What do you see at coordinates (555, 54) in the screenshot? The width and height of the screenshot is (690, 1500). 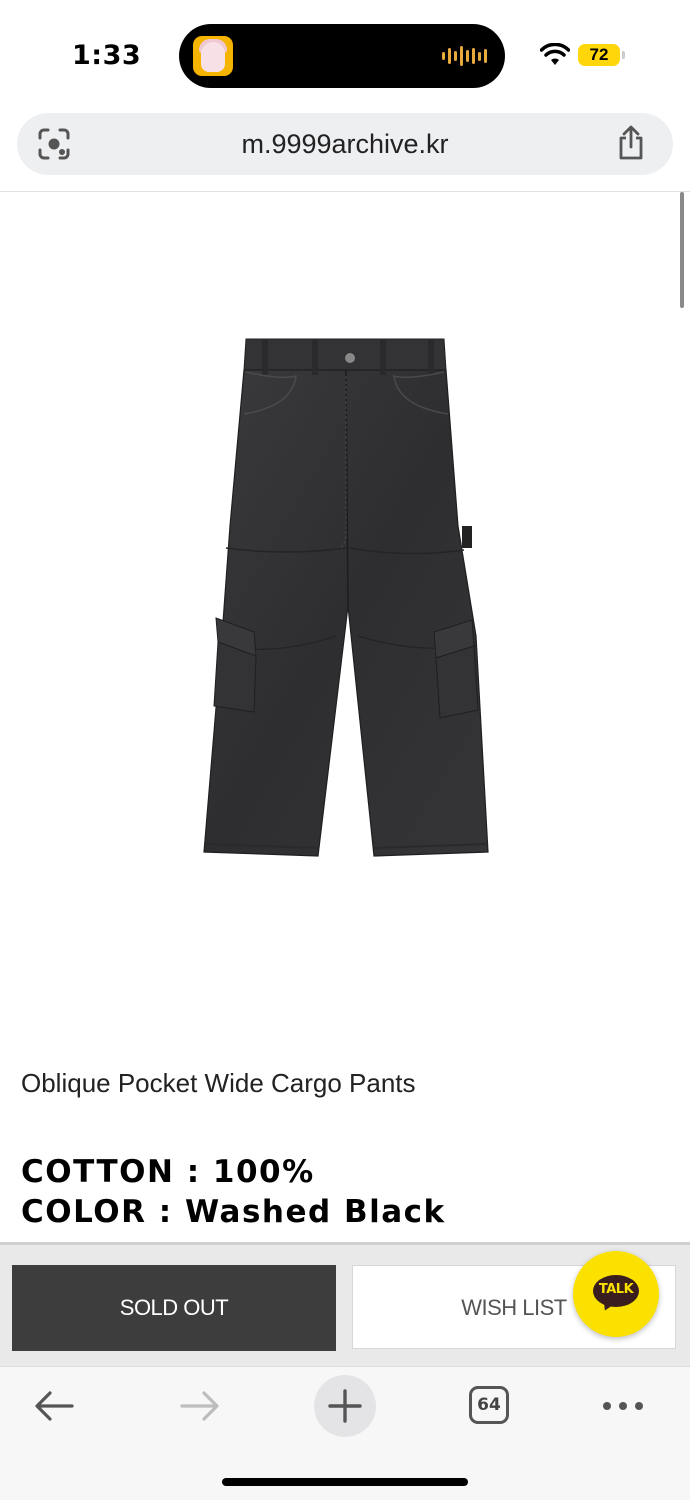 I see `wifi-icon` at bounding box center [555, 54].